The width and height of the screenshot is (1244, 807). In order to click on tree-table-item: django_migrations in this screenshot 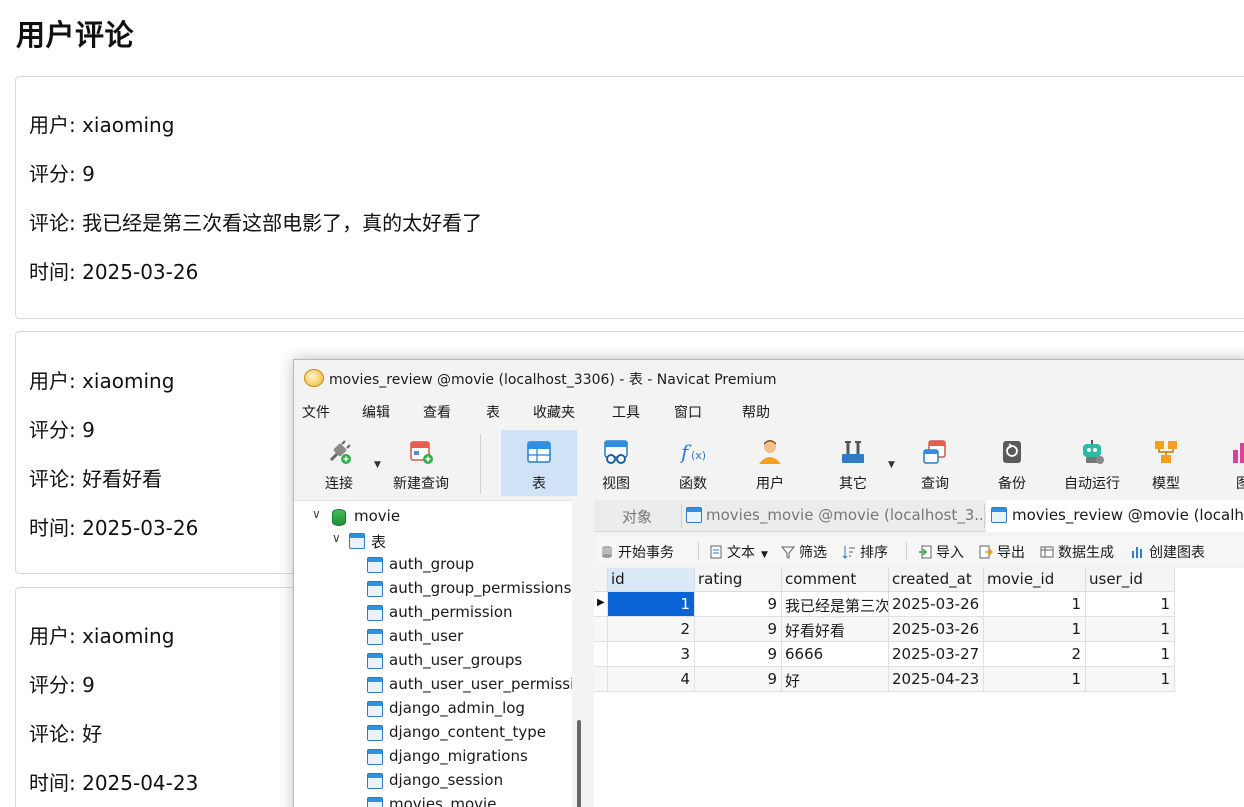, I will do `click(469, 758)`.